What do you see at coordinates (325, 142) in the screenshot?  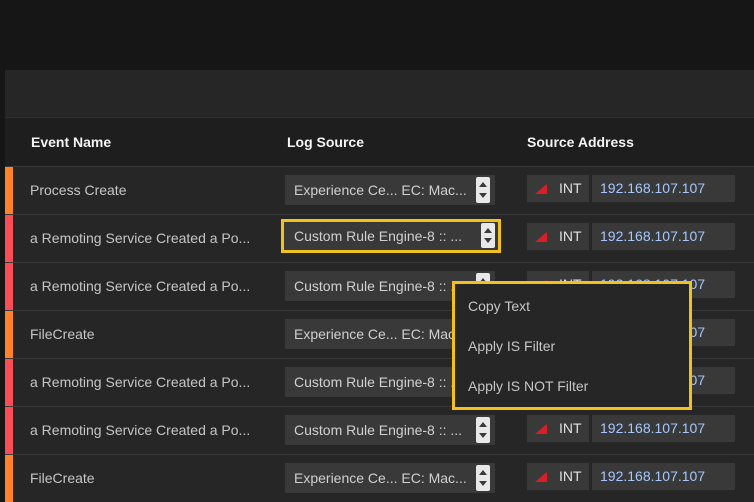 I see `column-header-log-source: Log Source` at bounding box center [325, 142].